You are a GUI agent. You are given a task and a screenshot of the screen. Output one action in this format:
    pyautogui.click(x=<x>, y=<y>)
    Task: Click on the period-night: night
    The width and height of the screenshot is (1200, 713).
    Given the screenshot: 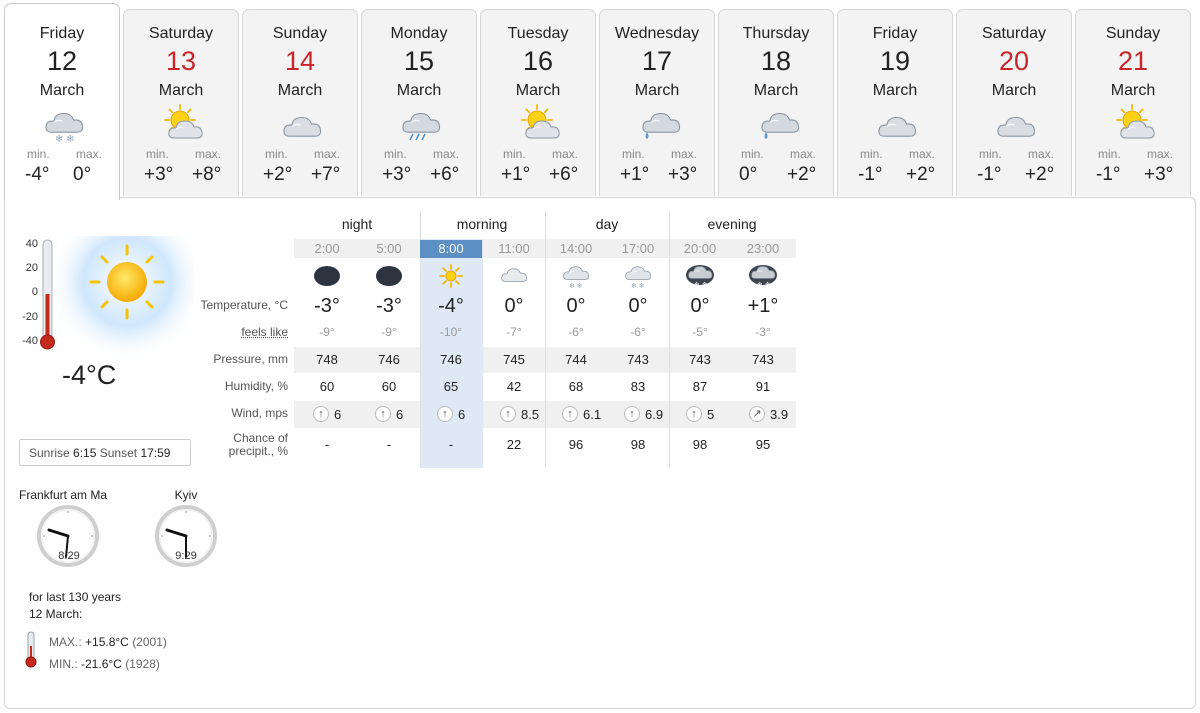 What is the action you would take?
    pyautogui.click(x=357, y=224)
    